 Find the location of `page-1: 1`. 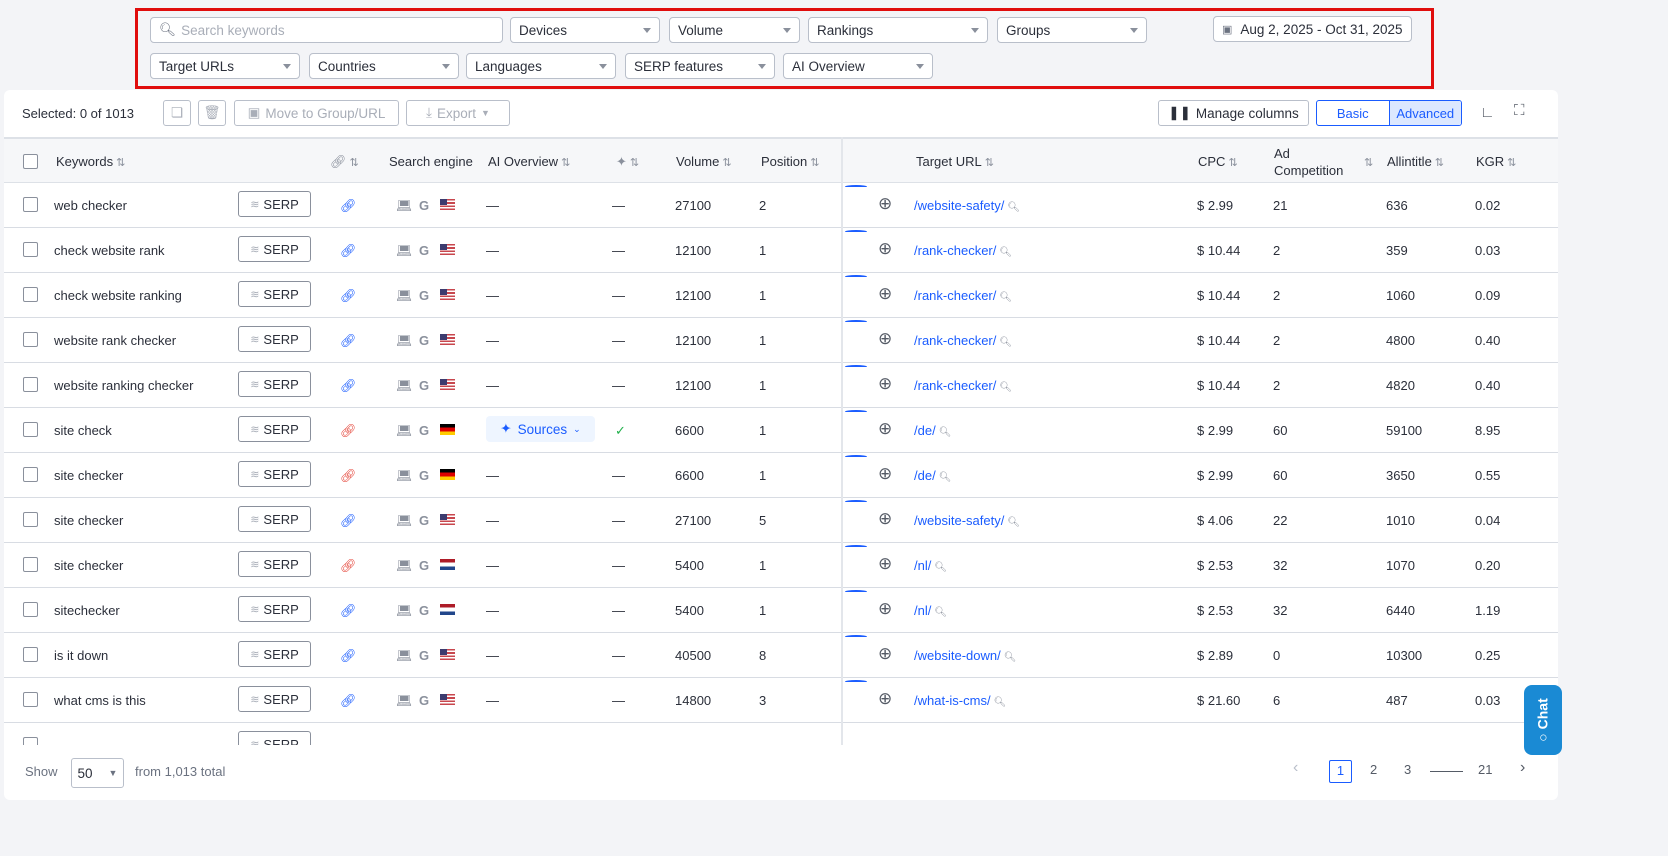

page-1: 1 is located at coordinates (1340, 771).